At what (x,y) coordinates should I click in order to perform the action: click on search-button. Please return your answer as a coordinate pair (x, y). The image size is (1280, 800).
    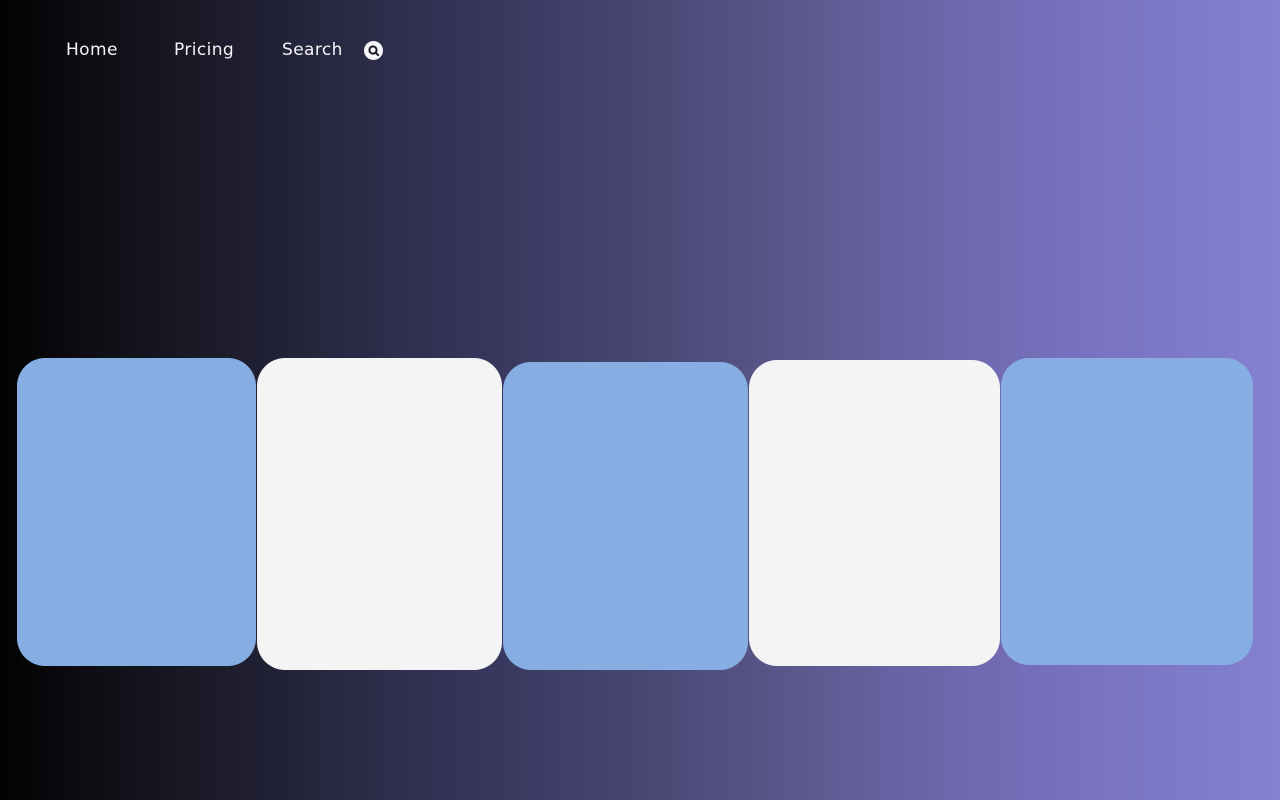
    Looking at the image, I should click on (373, 50).